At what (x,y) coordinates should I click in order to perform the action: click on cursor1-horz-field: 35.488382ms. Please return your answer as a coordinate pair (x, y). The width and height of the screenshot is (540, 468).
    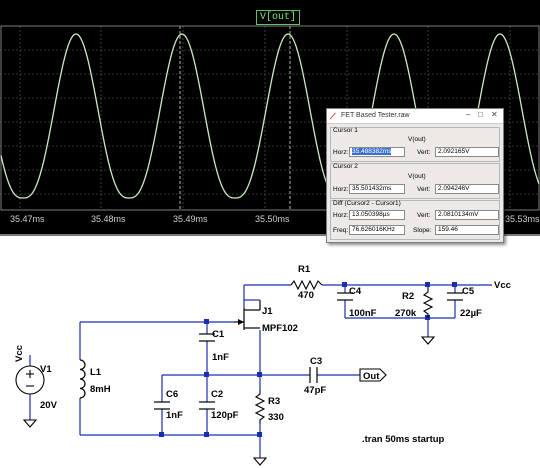
    Looking at the image, I should click on (377, 152).